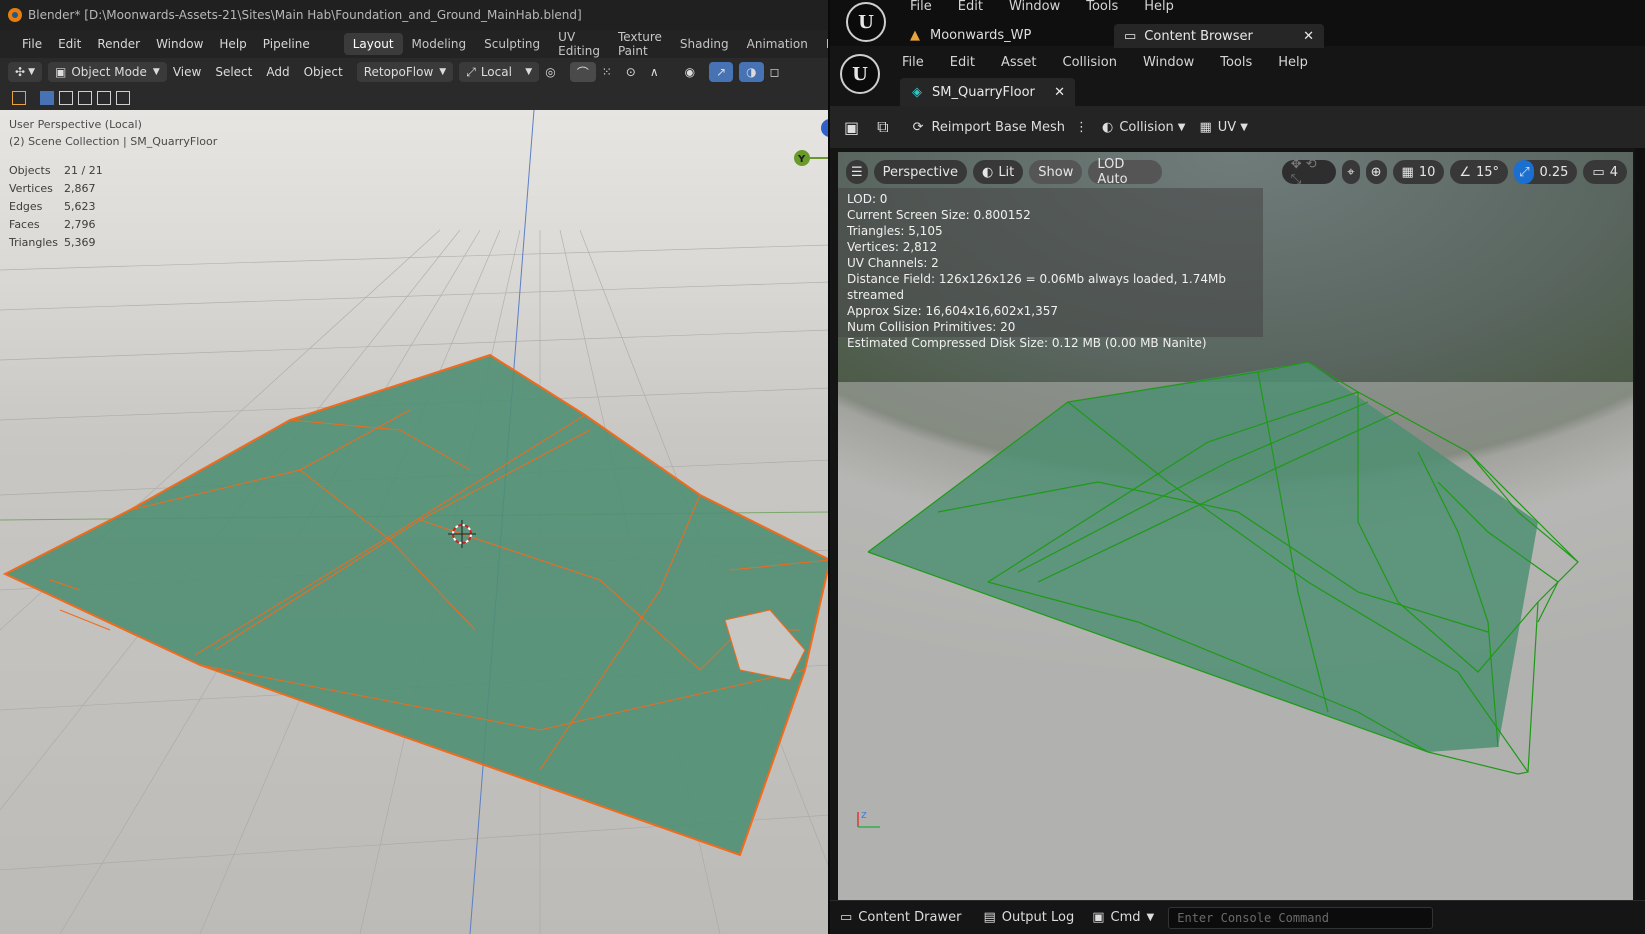 This screenshot has width=1645, height=934. What do you see at coordinates (582, 72) in the screenshot?
I see `snap-toggle-icon: ⌒` at bounding box center [582, 72].